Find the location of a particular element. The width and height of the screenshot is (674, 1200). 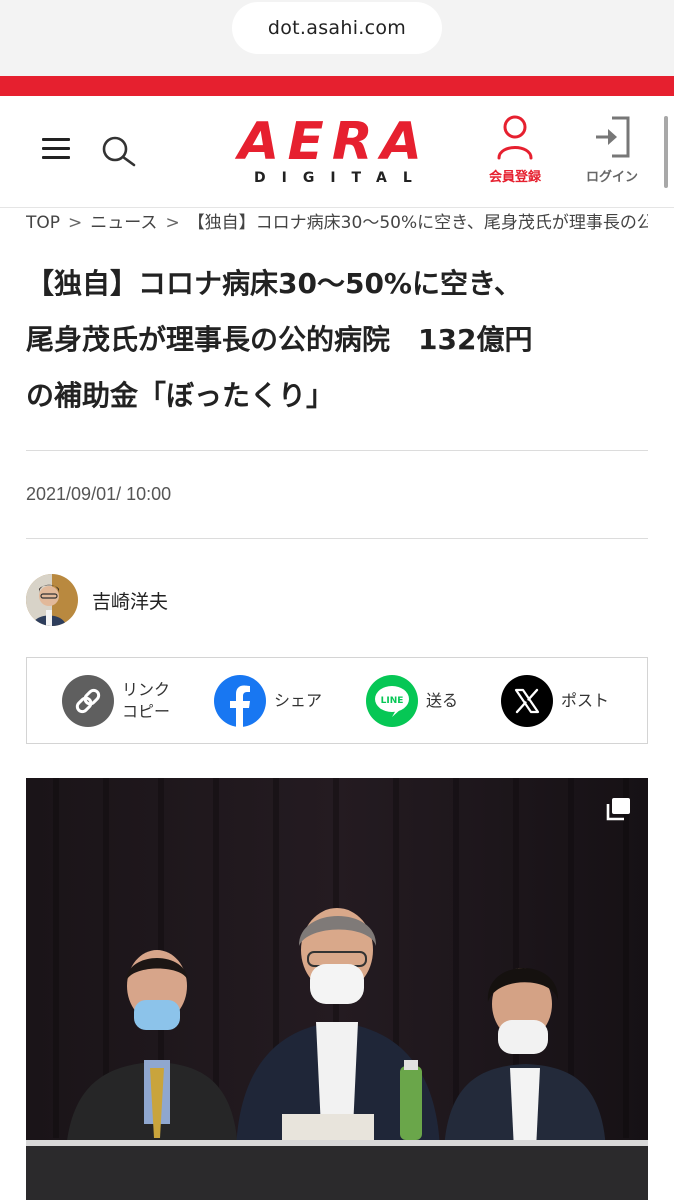

member-register-button: 会員登録 is located at coordinates (515, 151).